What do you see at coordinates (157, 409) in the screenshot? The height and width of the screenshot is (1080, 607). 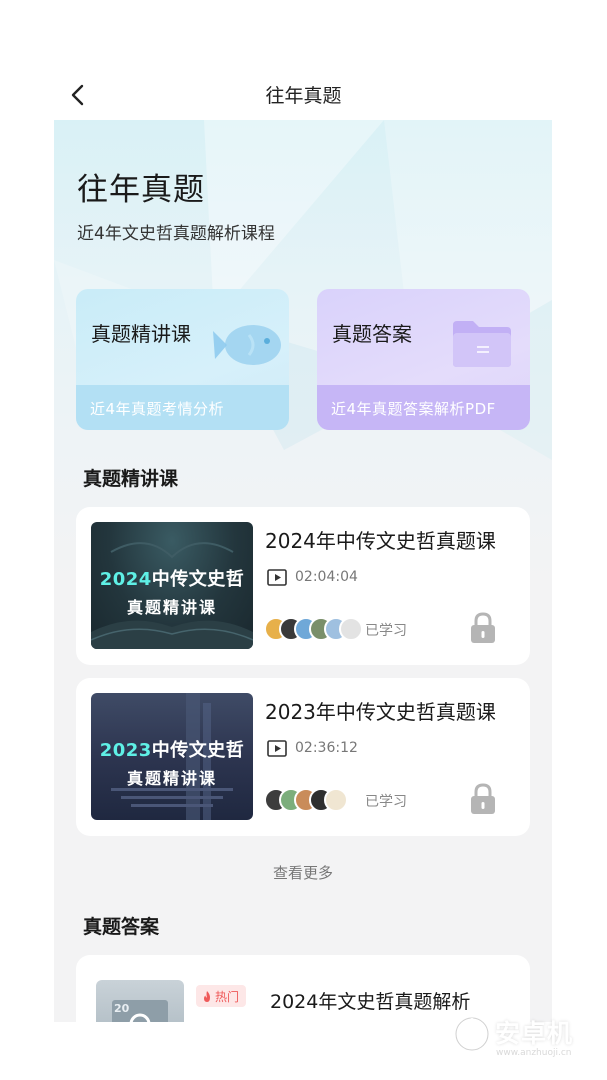 I see `card-subtitle: 近4年真题考情分析` at bounding box center [157, 409].